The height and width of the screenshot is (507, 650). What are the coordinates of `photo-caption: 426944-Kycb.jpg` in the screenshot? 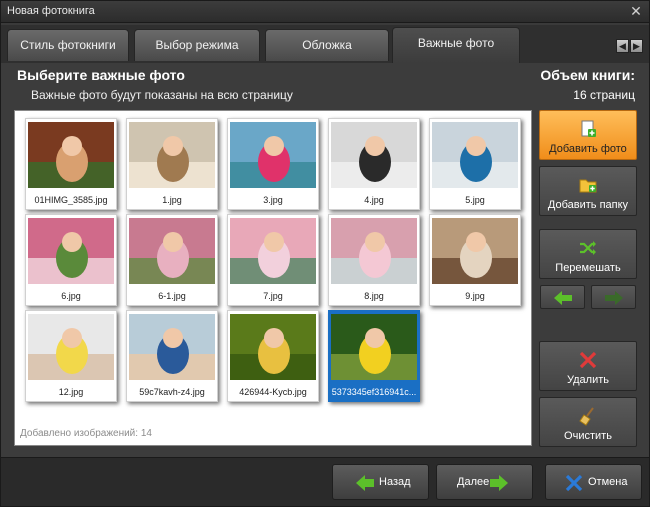 It's located at (273, 392).